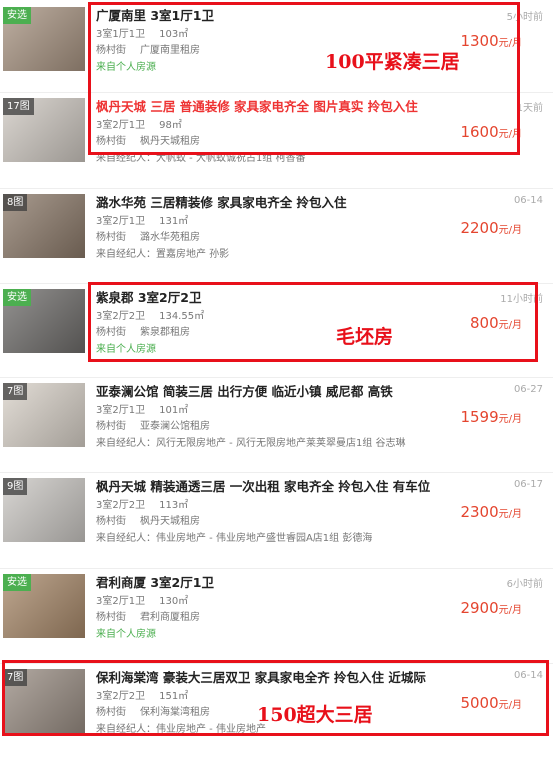 The height and width of the screenshot is (761, 553). I want to click on listing-source: 来自经纪人：置嘉房地产 孙影, so click(163, 254).